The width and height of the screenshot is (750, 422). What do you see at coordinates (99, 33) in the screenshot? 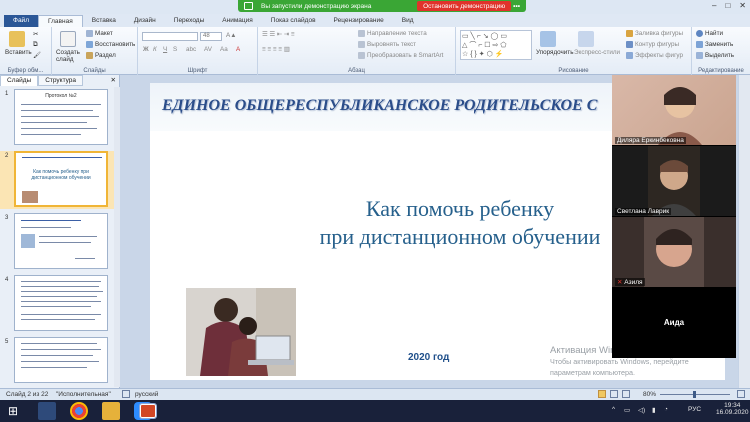
I see `layout-button: Макет` at bounding box center [99, 33].